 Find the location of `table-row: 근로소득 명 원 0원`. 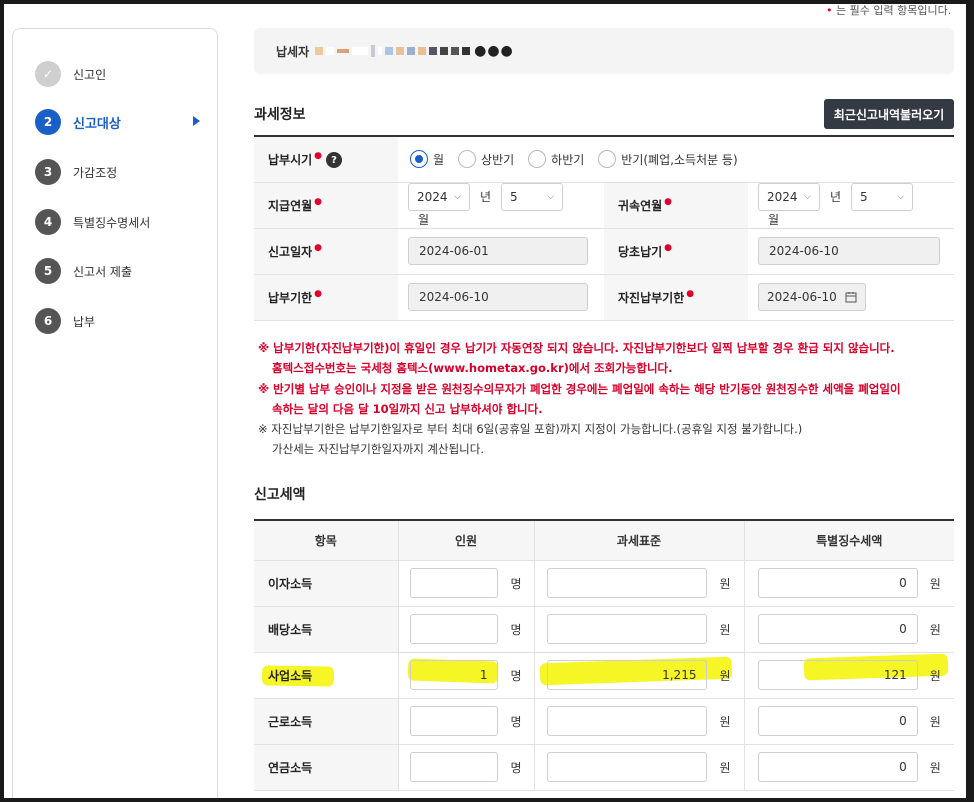

table-row: 근로소득 명 원 0원 is located at coordinates (604, 721).